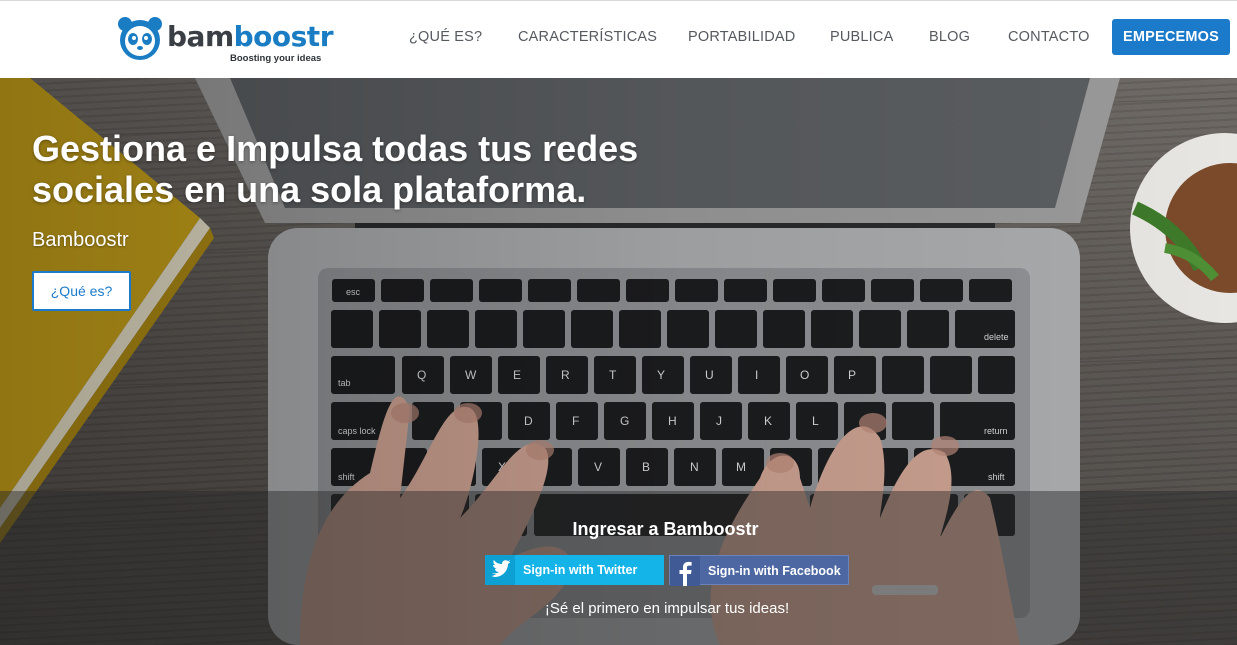 The image size is (1237, 645). I want to click on empecemos-button: EMPECEMOS, so click(1171, 37).